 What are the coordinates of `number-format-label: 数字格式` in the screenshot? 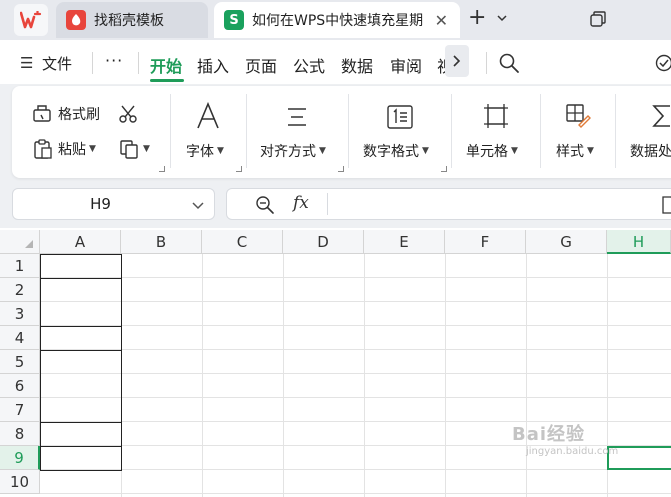 It's located at (391, 152).